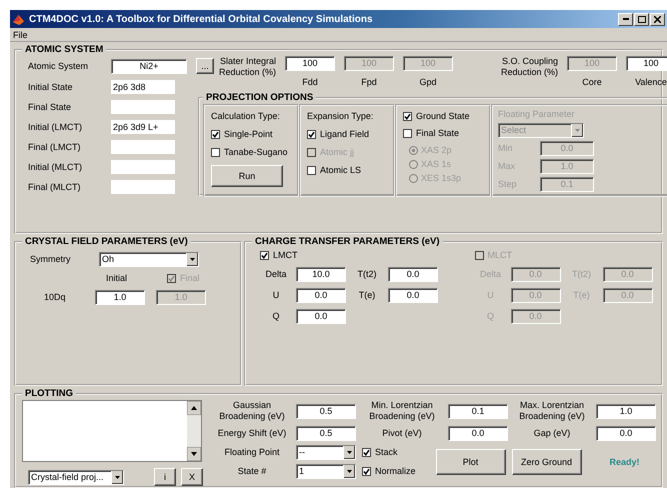  Describe the element at coordinates (50, 87) in the screenshot. I see `field-label: Initial State` at that location.